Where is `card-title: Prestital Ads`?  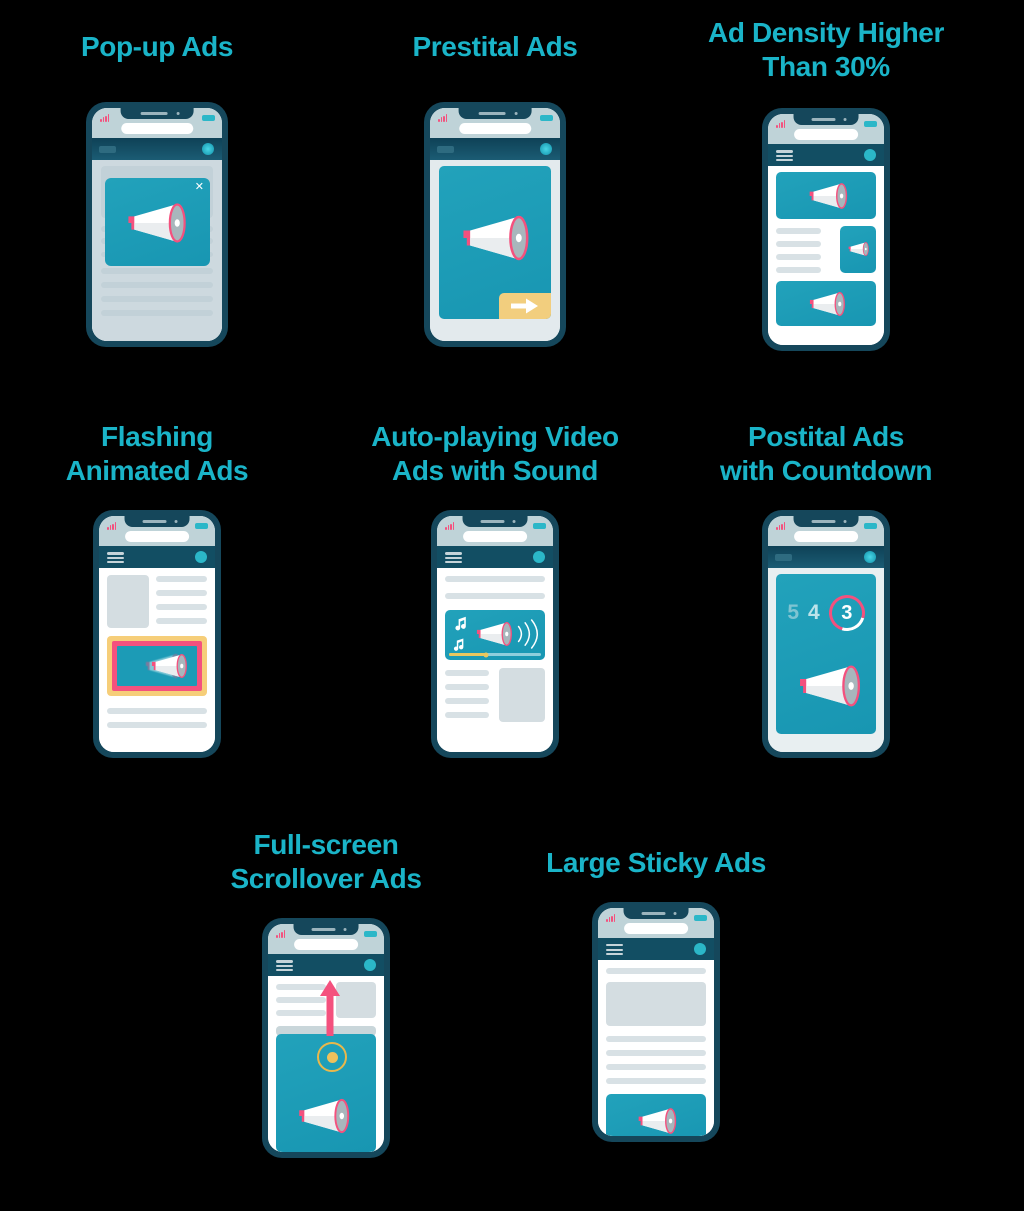
card-title: Prestital Ads is located at coordinates (495, 46).